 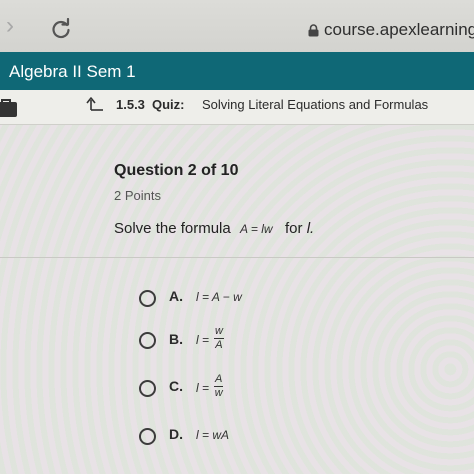 What do you see at coordinates (237, 257) in the screenshot?
I see `divider` at bounding box center [237, 257].